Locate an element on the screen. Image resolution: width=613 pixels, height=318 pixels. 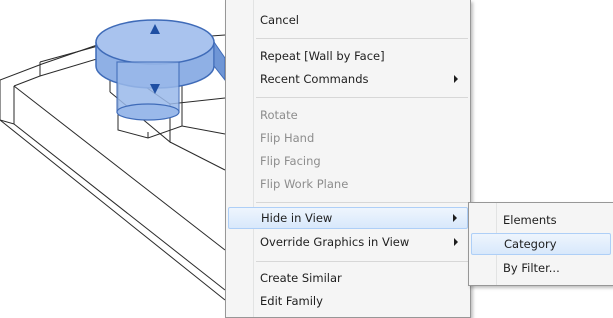
menu-item-create-similar: Create Similar is located at coordinates (348, 278).